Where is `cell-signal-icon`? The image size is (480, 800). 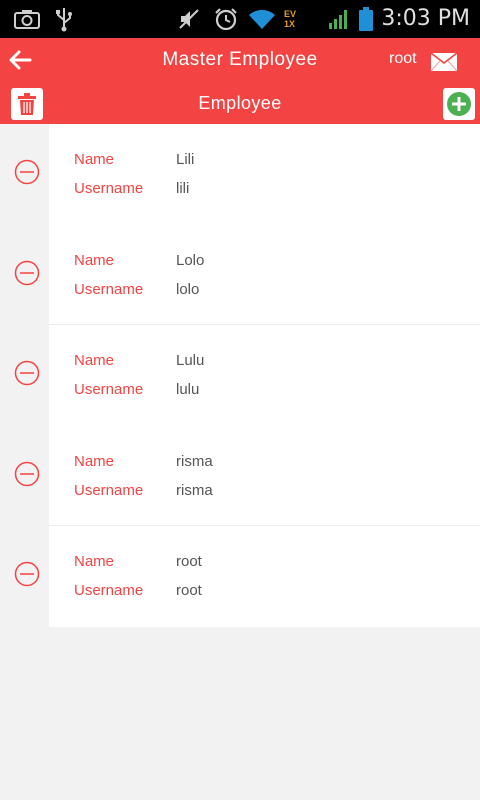 cell-signal-icon is located at coordinates (339, 19).